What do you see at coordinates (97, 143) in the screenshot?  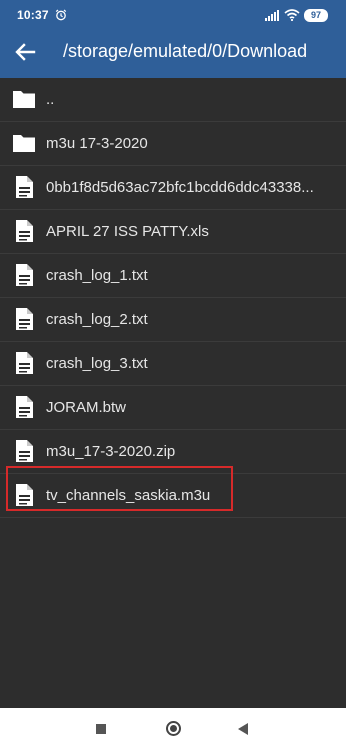 I see `list-item-label: m3u 17-3-2020` at bounding box center [97, 143].